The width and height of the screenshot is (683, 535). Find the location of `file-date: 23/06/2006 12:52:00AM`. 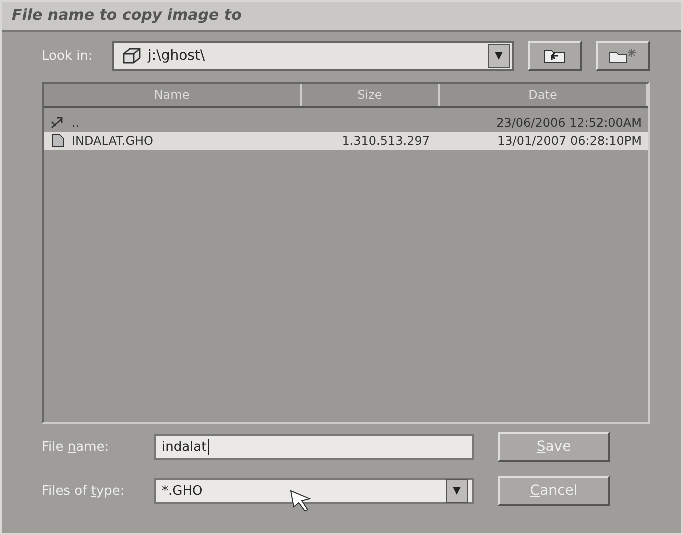

file-date: 23/06/2006 12:52:00AM is located at coordinates (569, 123).